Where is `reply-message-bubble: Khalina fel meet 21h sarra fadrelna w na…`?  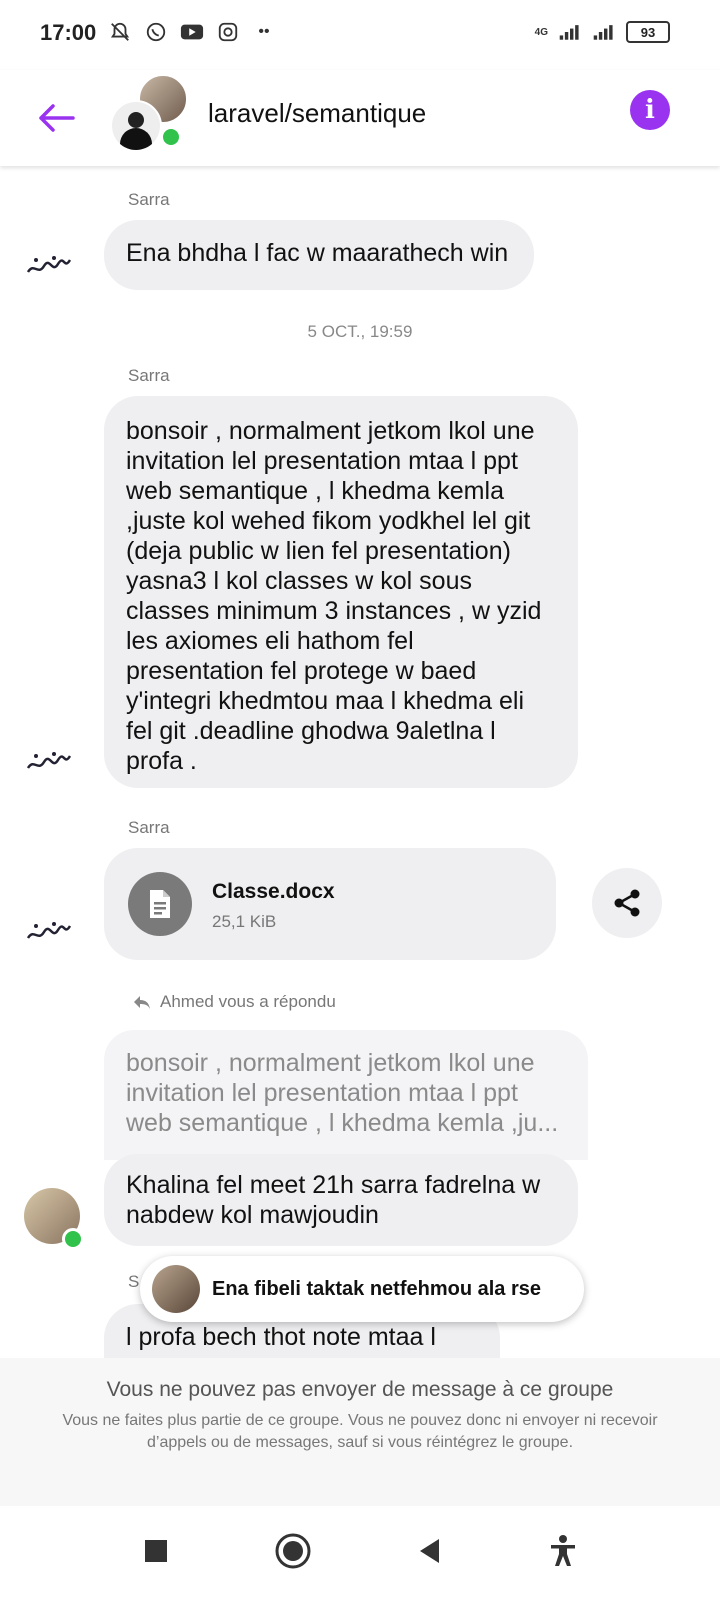
reply-message-bubble: Khalina fel meet 21h sarra fadrelna w na… is located at coordinates (341, 1200).